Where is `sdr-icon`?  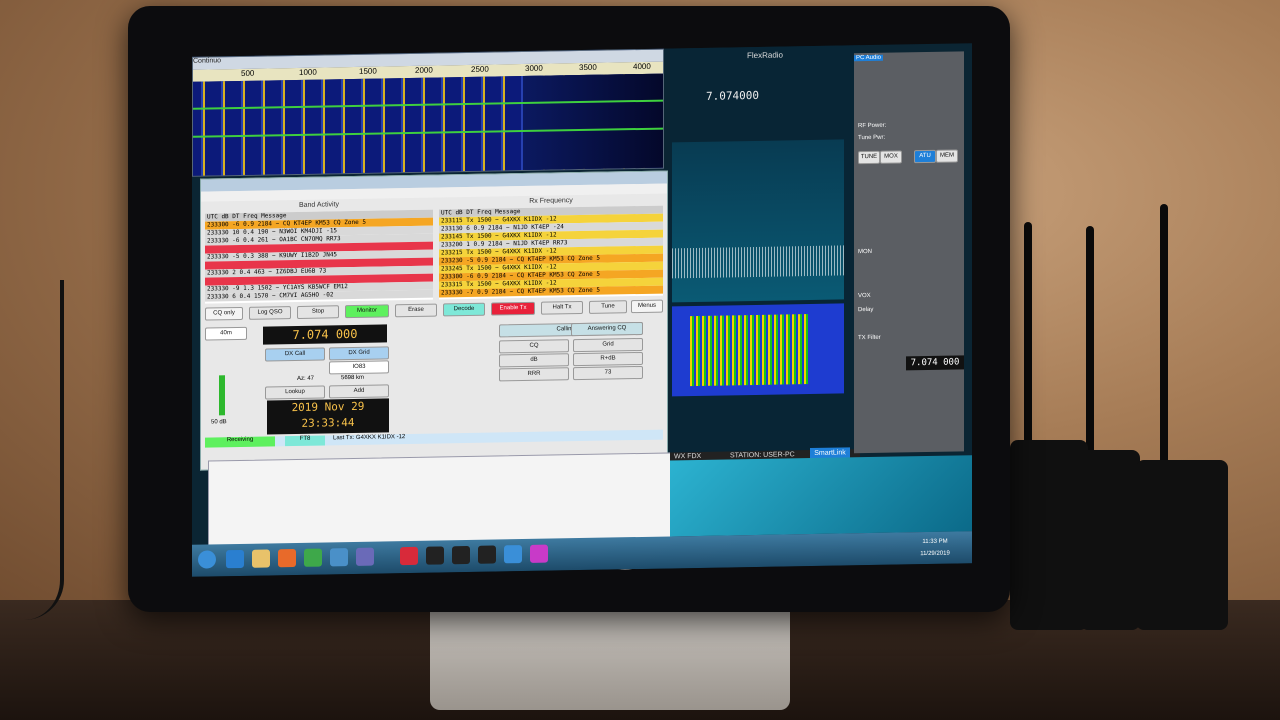
sdr-icon is located at coordinates (487, 554).